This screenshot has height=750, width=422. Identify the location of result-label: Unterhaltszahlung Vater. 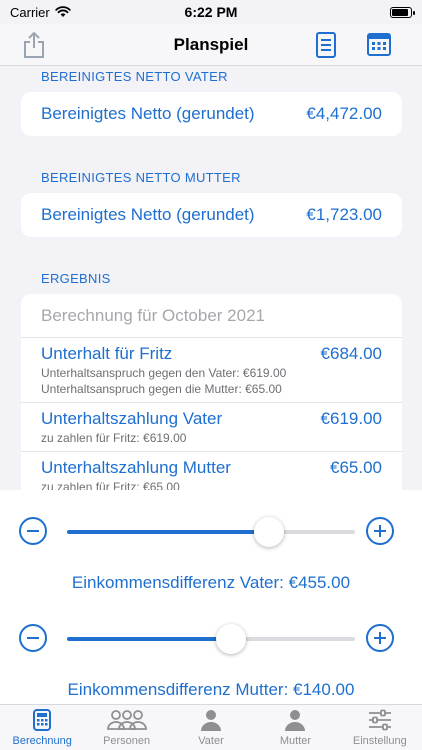
(132, 418).